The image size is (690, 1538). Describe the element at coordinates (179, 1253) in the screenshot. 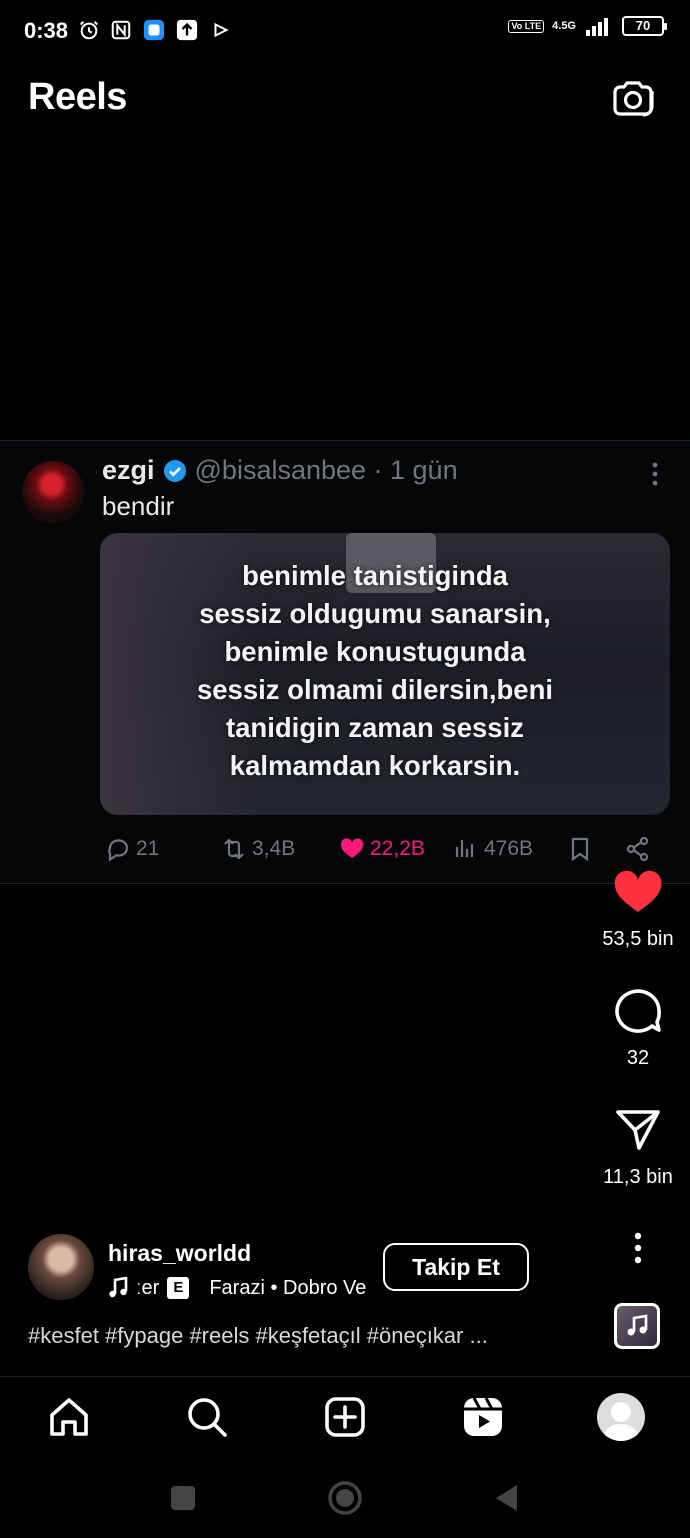

I see `author-username: hiras_worldd` at that location.